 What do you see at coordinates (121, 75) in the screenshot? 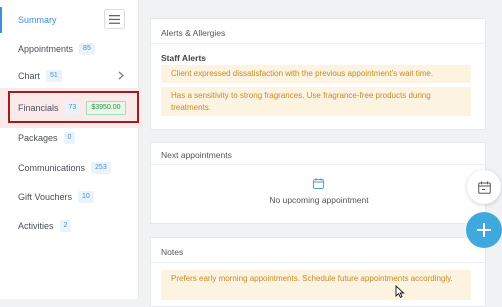
I see `chevron-right-icon` at bounding box center [121, 75].